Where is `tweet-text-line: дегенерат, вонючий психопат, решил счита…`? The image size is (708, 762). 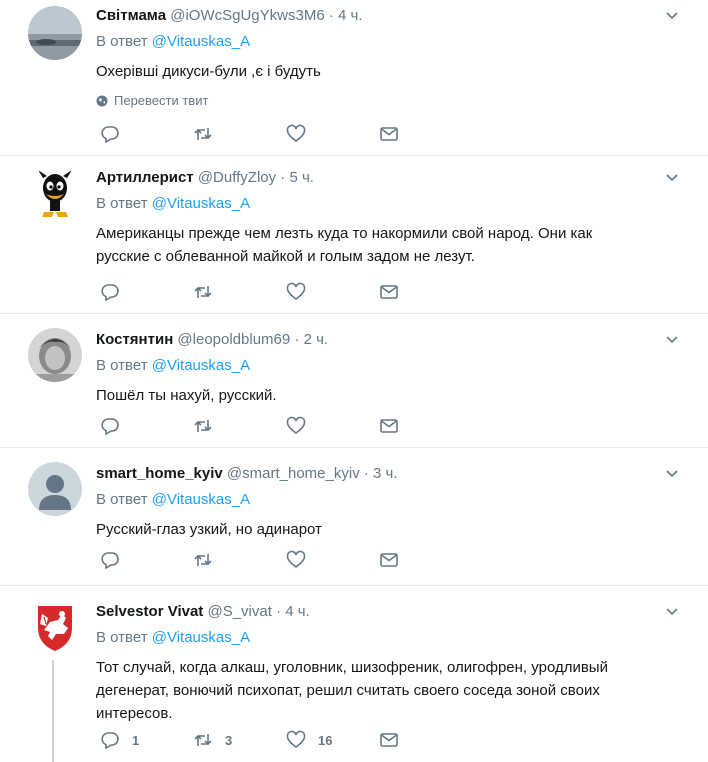 tweet-text-line: дегенерат, вонючий психопат, решил счита… is located at coordinates (348, 690).